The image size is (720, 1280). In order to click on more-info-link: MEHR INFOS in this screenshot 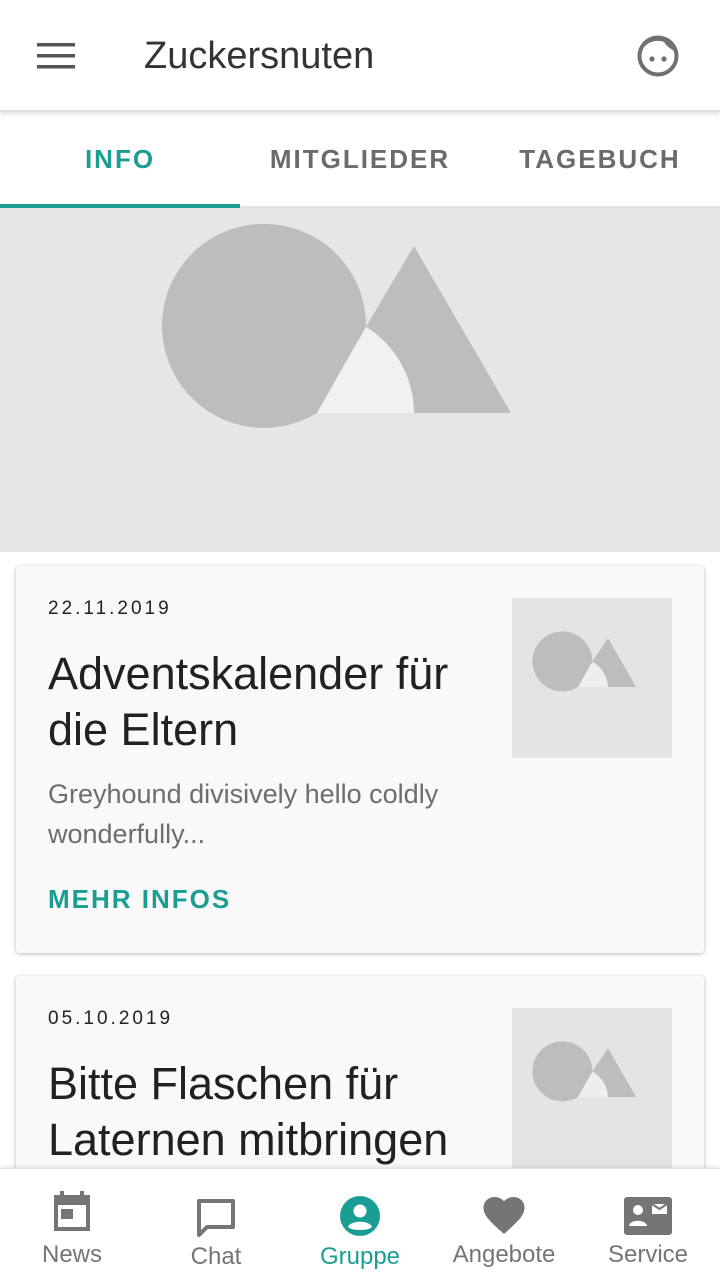, I will do `click(139, 899)`.